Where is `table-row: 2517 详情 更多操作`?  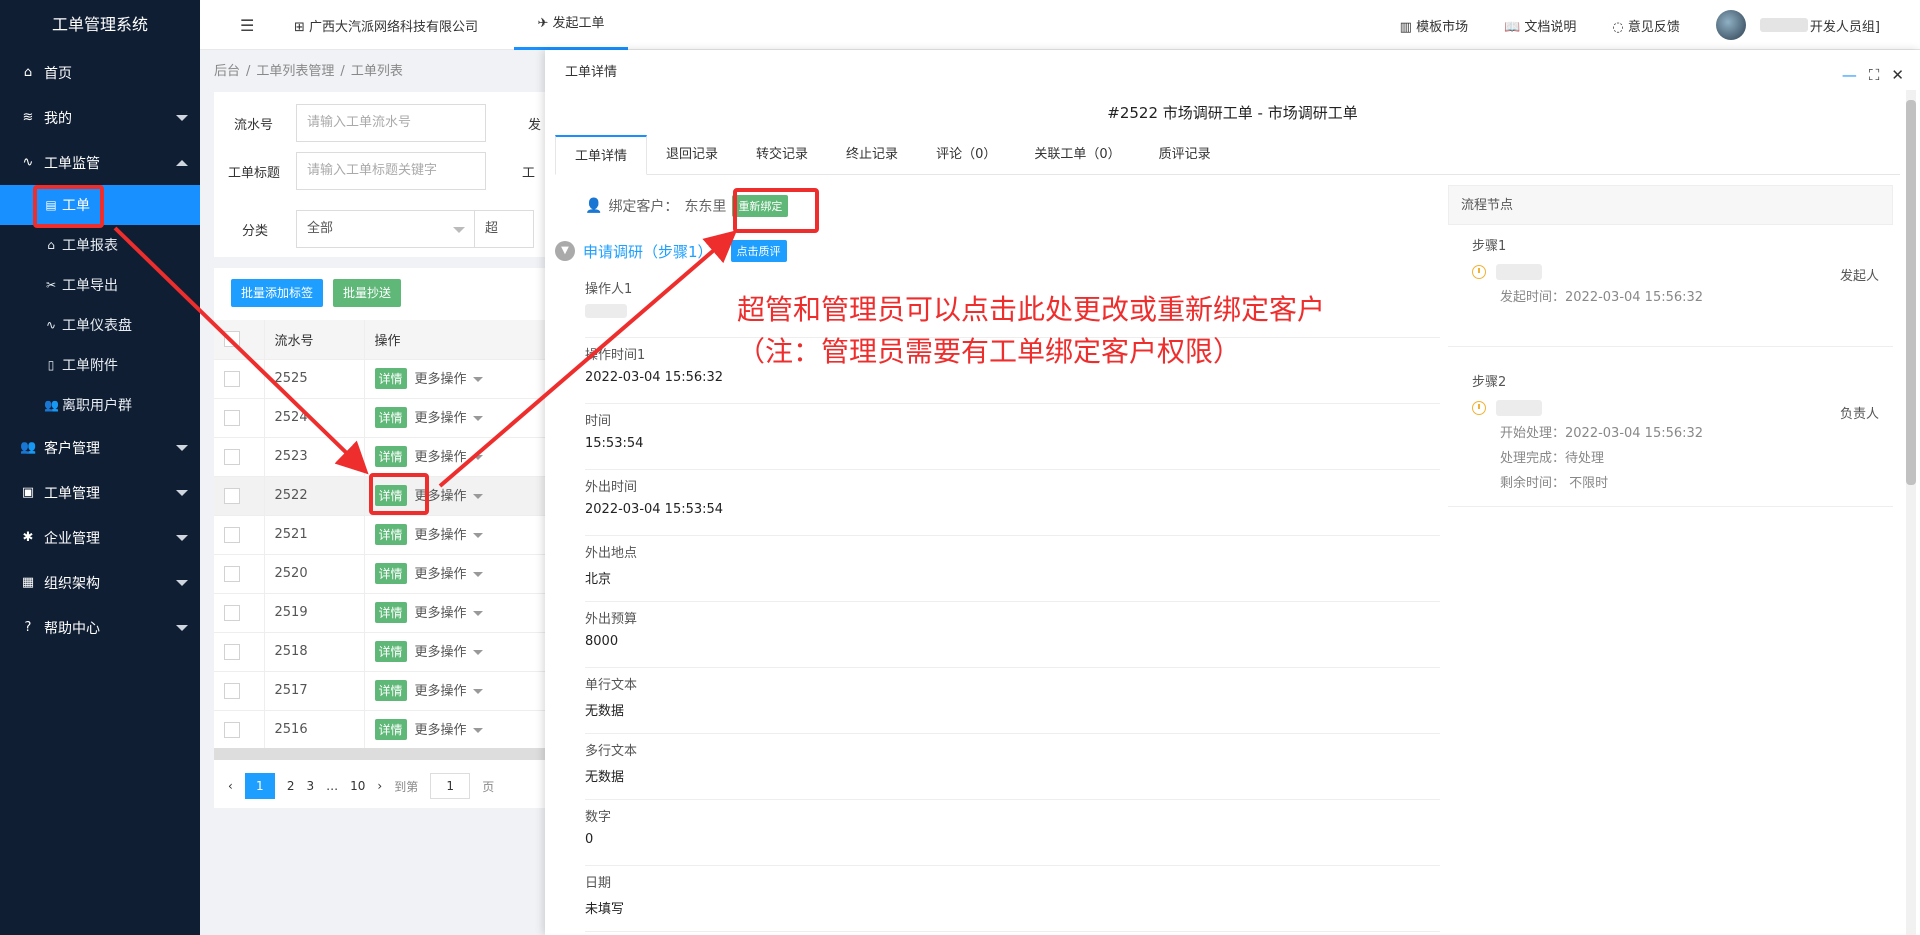 table-row: 2517 详情 更多操作 is located at coordinates (384, 691).